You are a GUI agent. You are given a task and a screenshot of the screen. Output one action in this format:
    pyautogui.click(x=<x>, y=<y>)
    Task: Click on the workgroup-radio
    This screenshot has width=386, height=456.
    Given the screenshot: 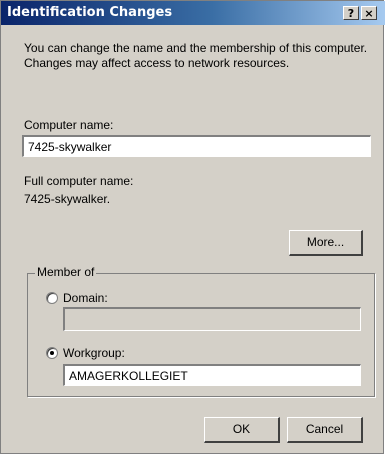 What is the action you would take?
    pyautogui.click(x=52, y=353)
    